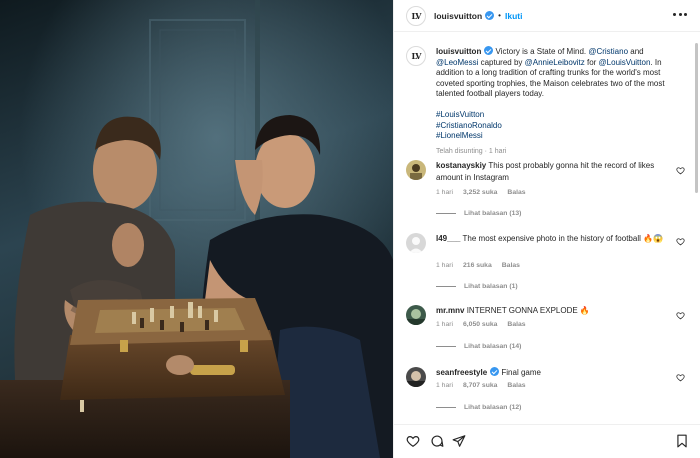 Image resolution: width=700 pixels, height=458 pixels. Describe the element at coordinates (458, 16) in the screenshot. I see `author-username: louisvuitton` at that location.